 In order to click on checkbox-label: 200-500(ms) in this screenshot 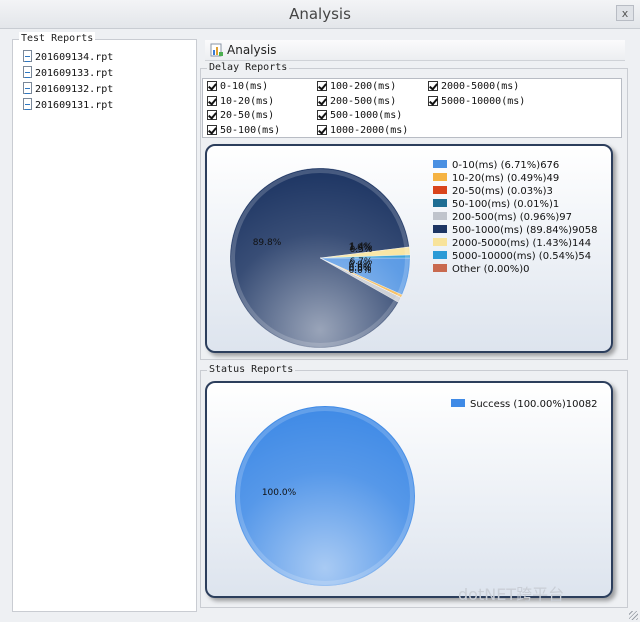, I will do `click(363, 101)`.